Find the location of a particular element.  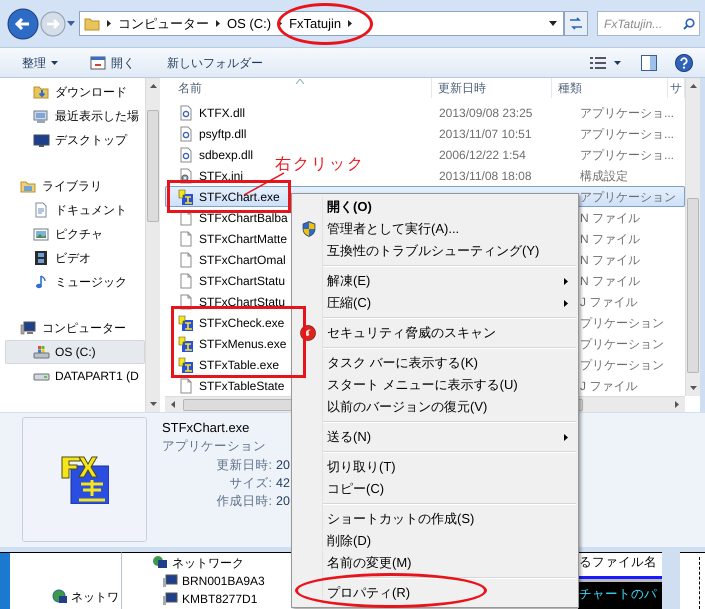

field-value: 42 is located at coordinates (282, 483).